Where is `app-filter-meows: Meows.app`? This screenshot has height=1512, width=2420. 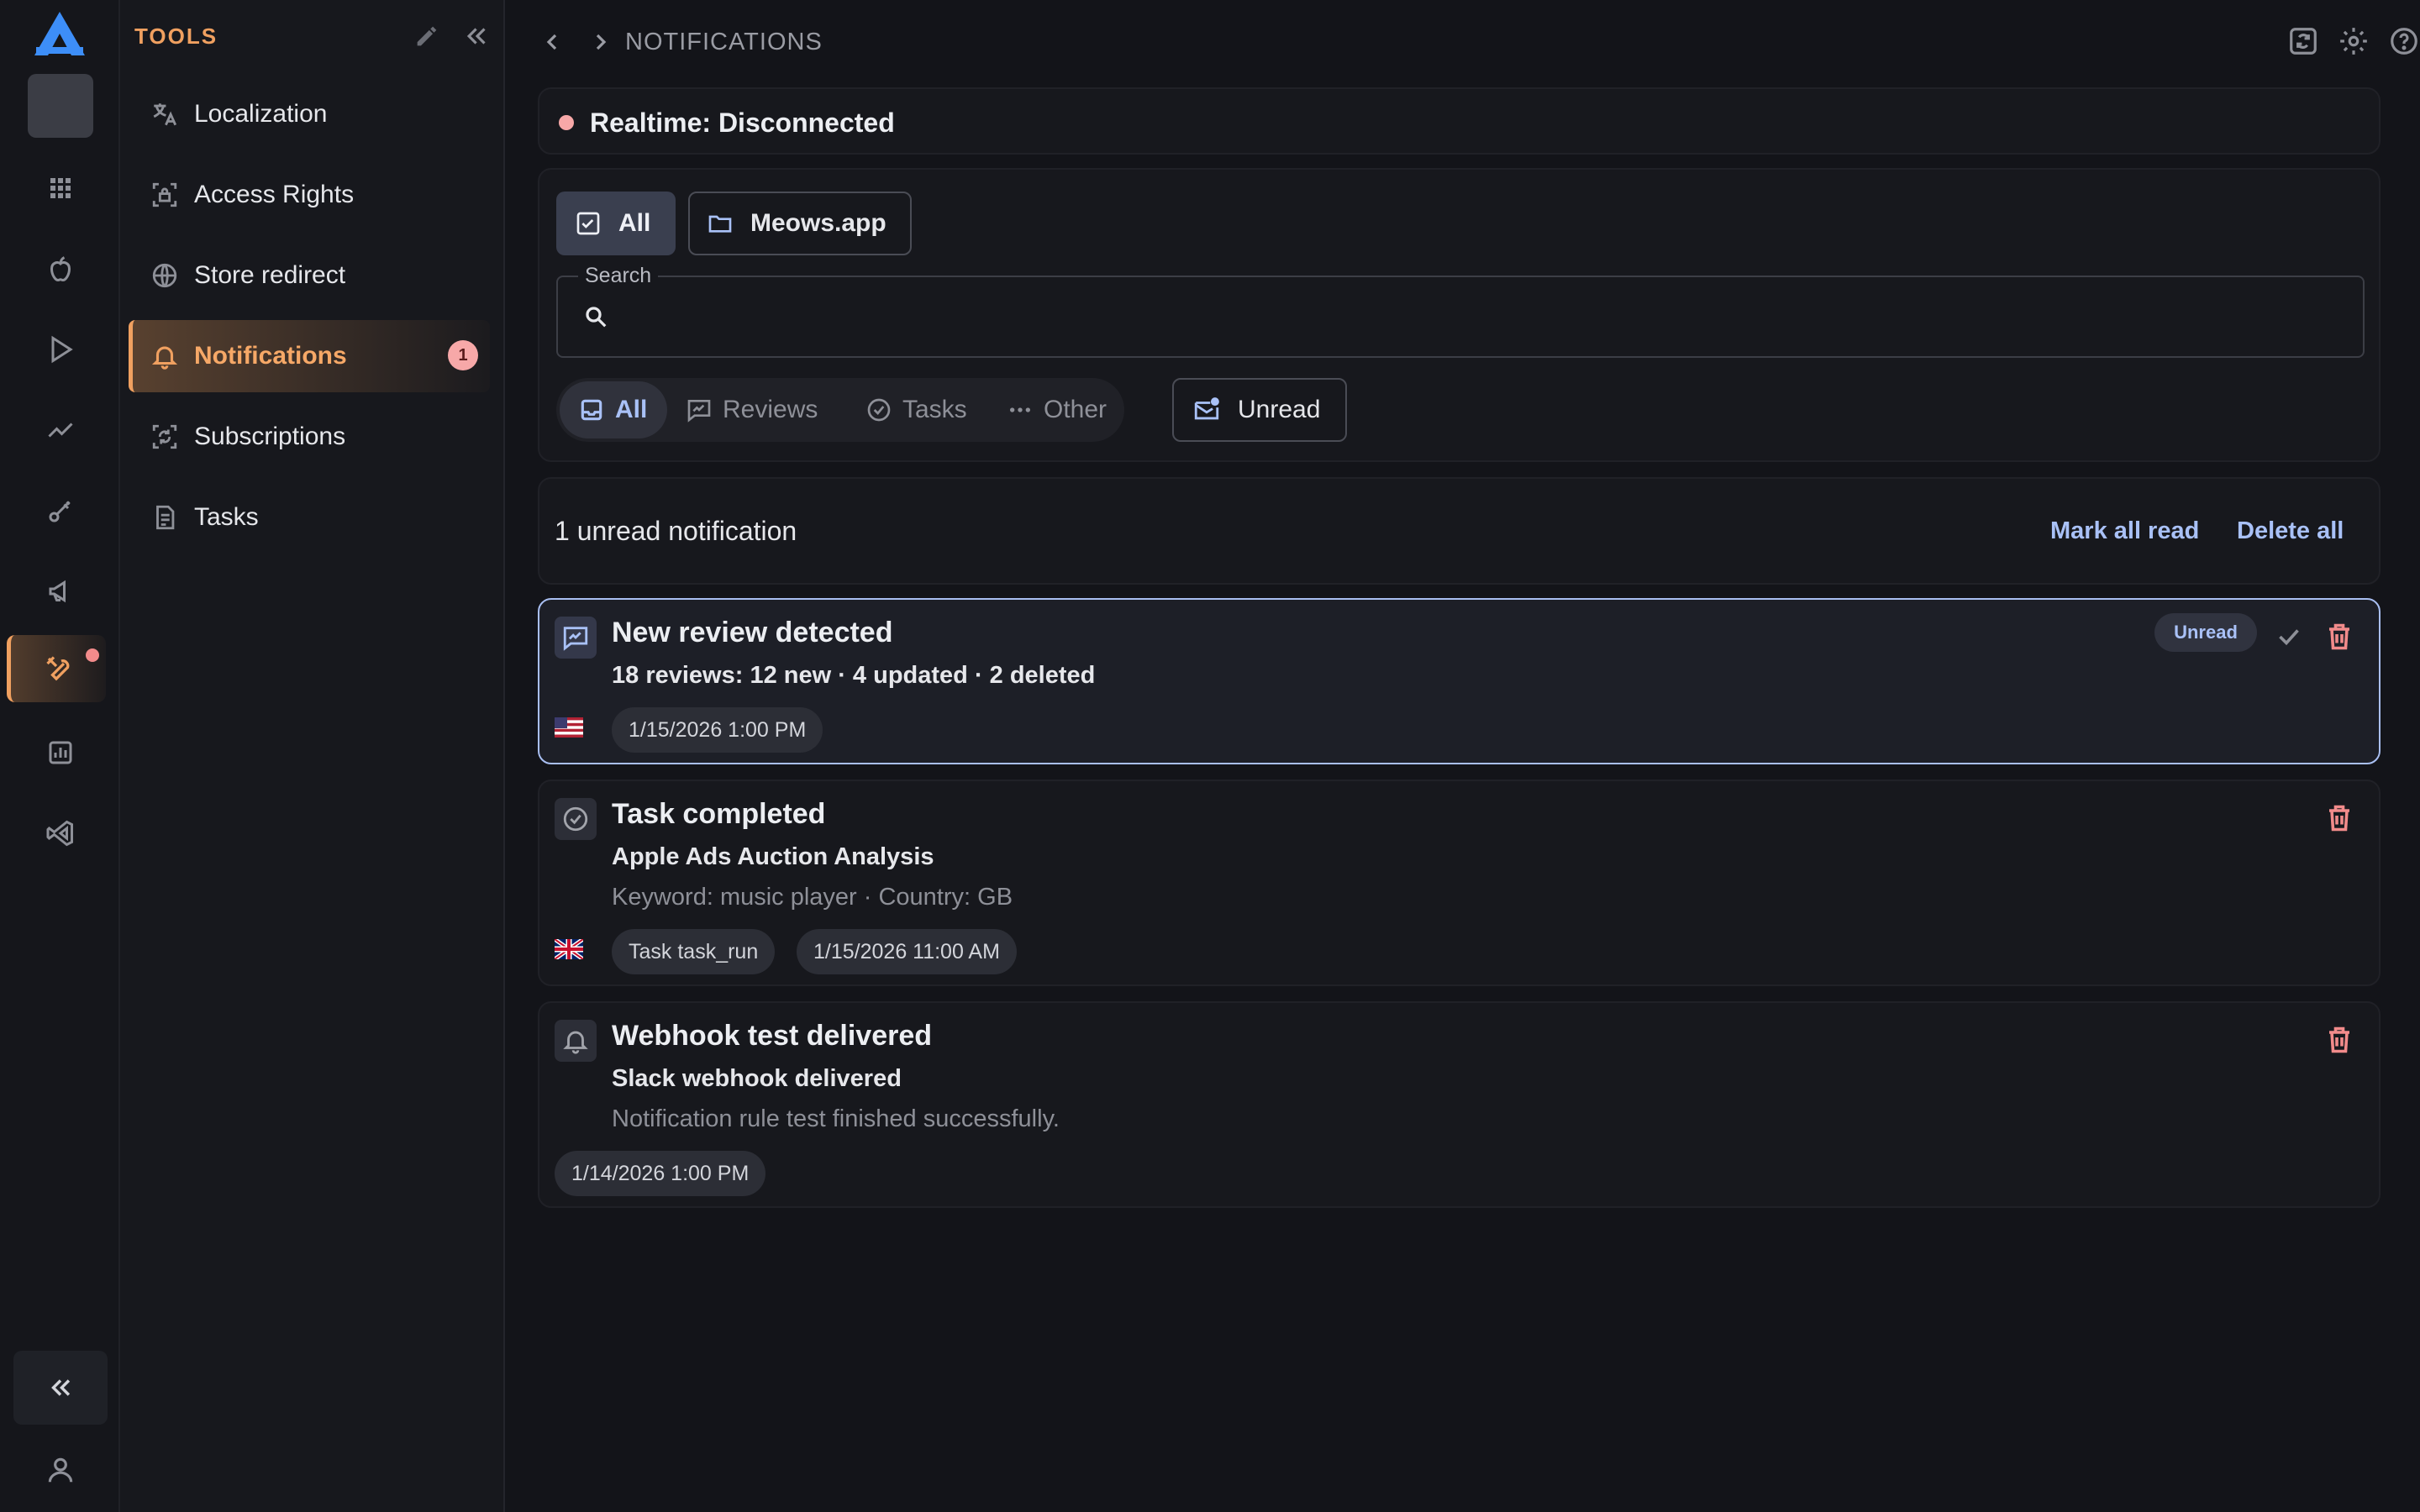 app-filter-meows: Meows.app is located at coordinates (800, 223).